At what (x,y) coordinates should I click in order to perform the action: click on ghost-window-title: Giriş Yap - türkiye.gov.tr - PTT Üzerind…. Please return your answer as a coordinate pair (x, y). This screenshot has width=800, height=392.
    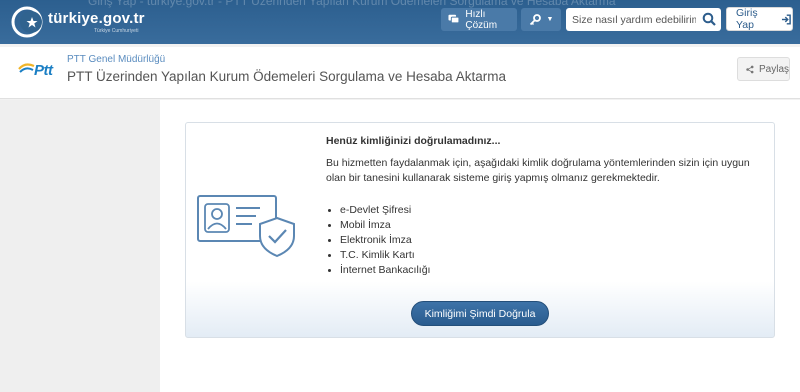
    Looking at the image, I should click on (352, 4).